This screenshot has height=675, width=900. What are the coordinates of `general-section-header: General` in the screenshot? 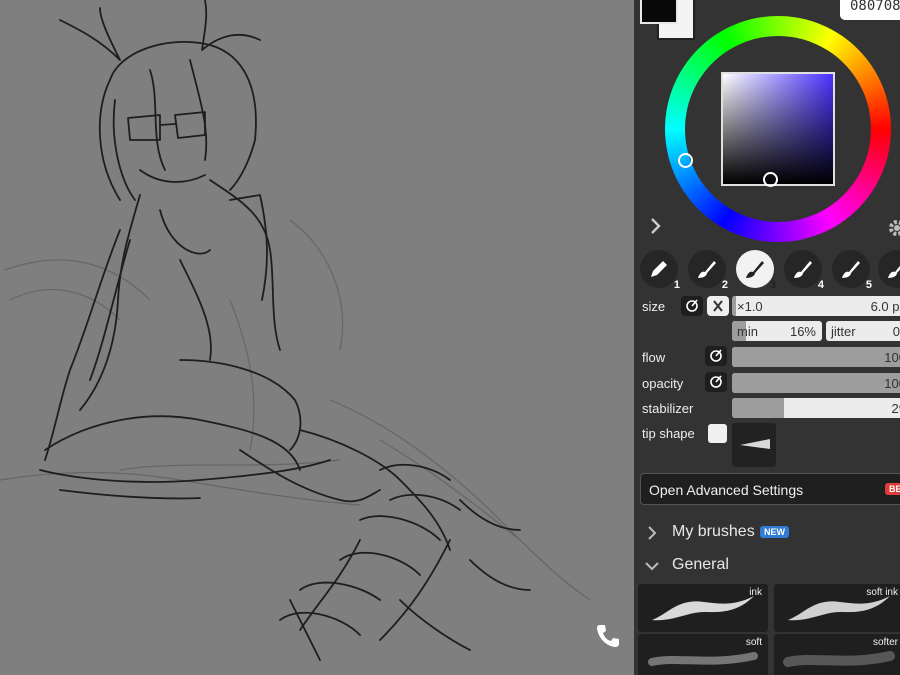 It's located at (769, 566).